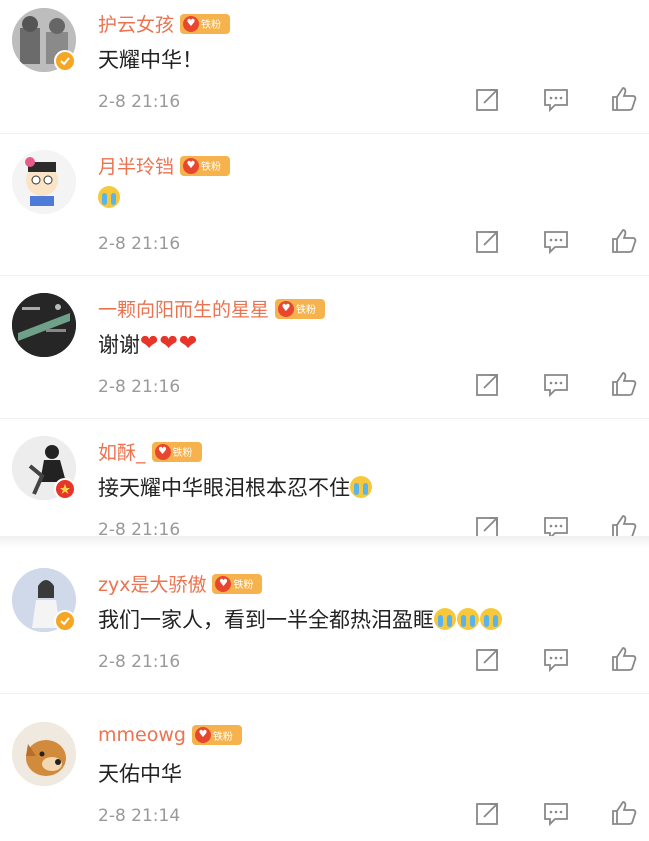  Describe the element at coordinates (122, 451) in the screenshot. I see `username: 如酥_` at that location.